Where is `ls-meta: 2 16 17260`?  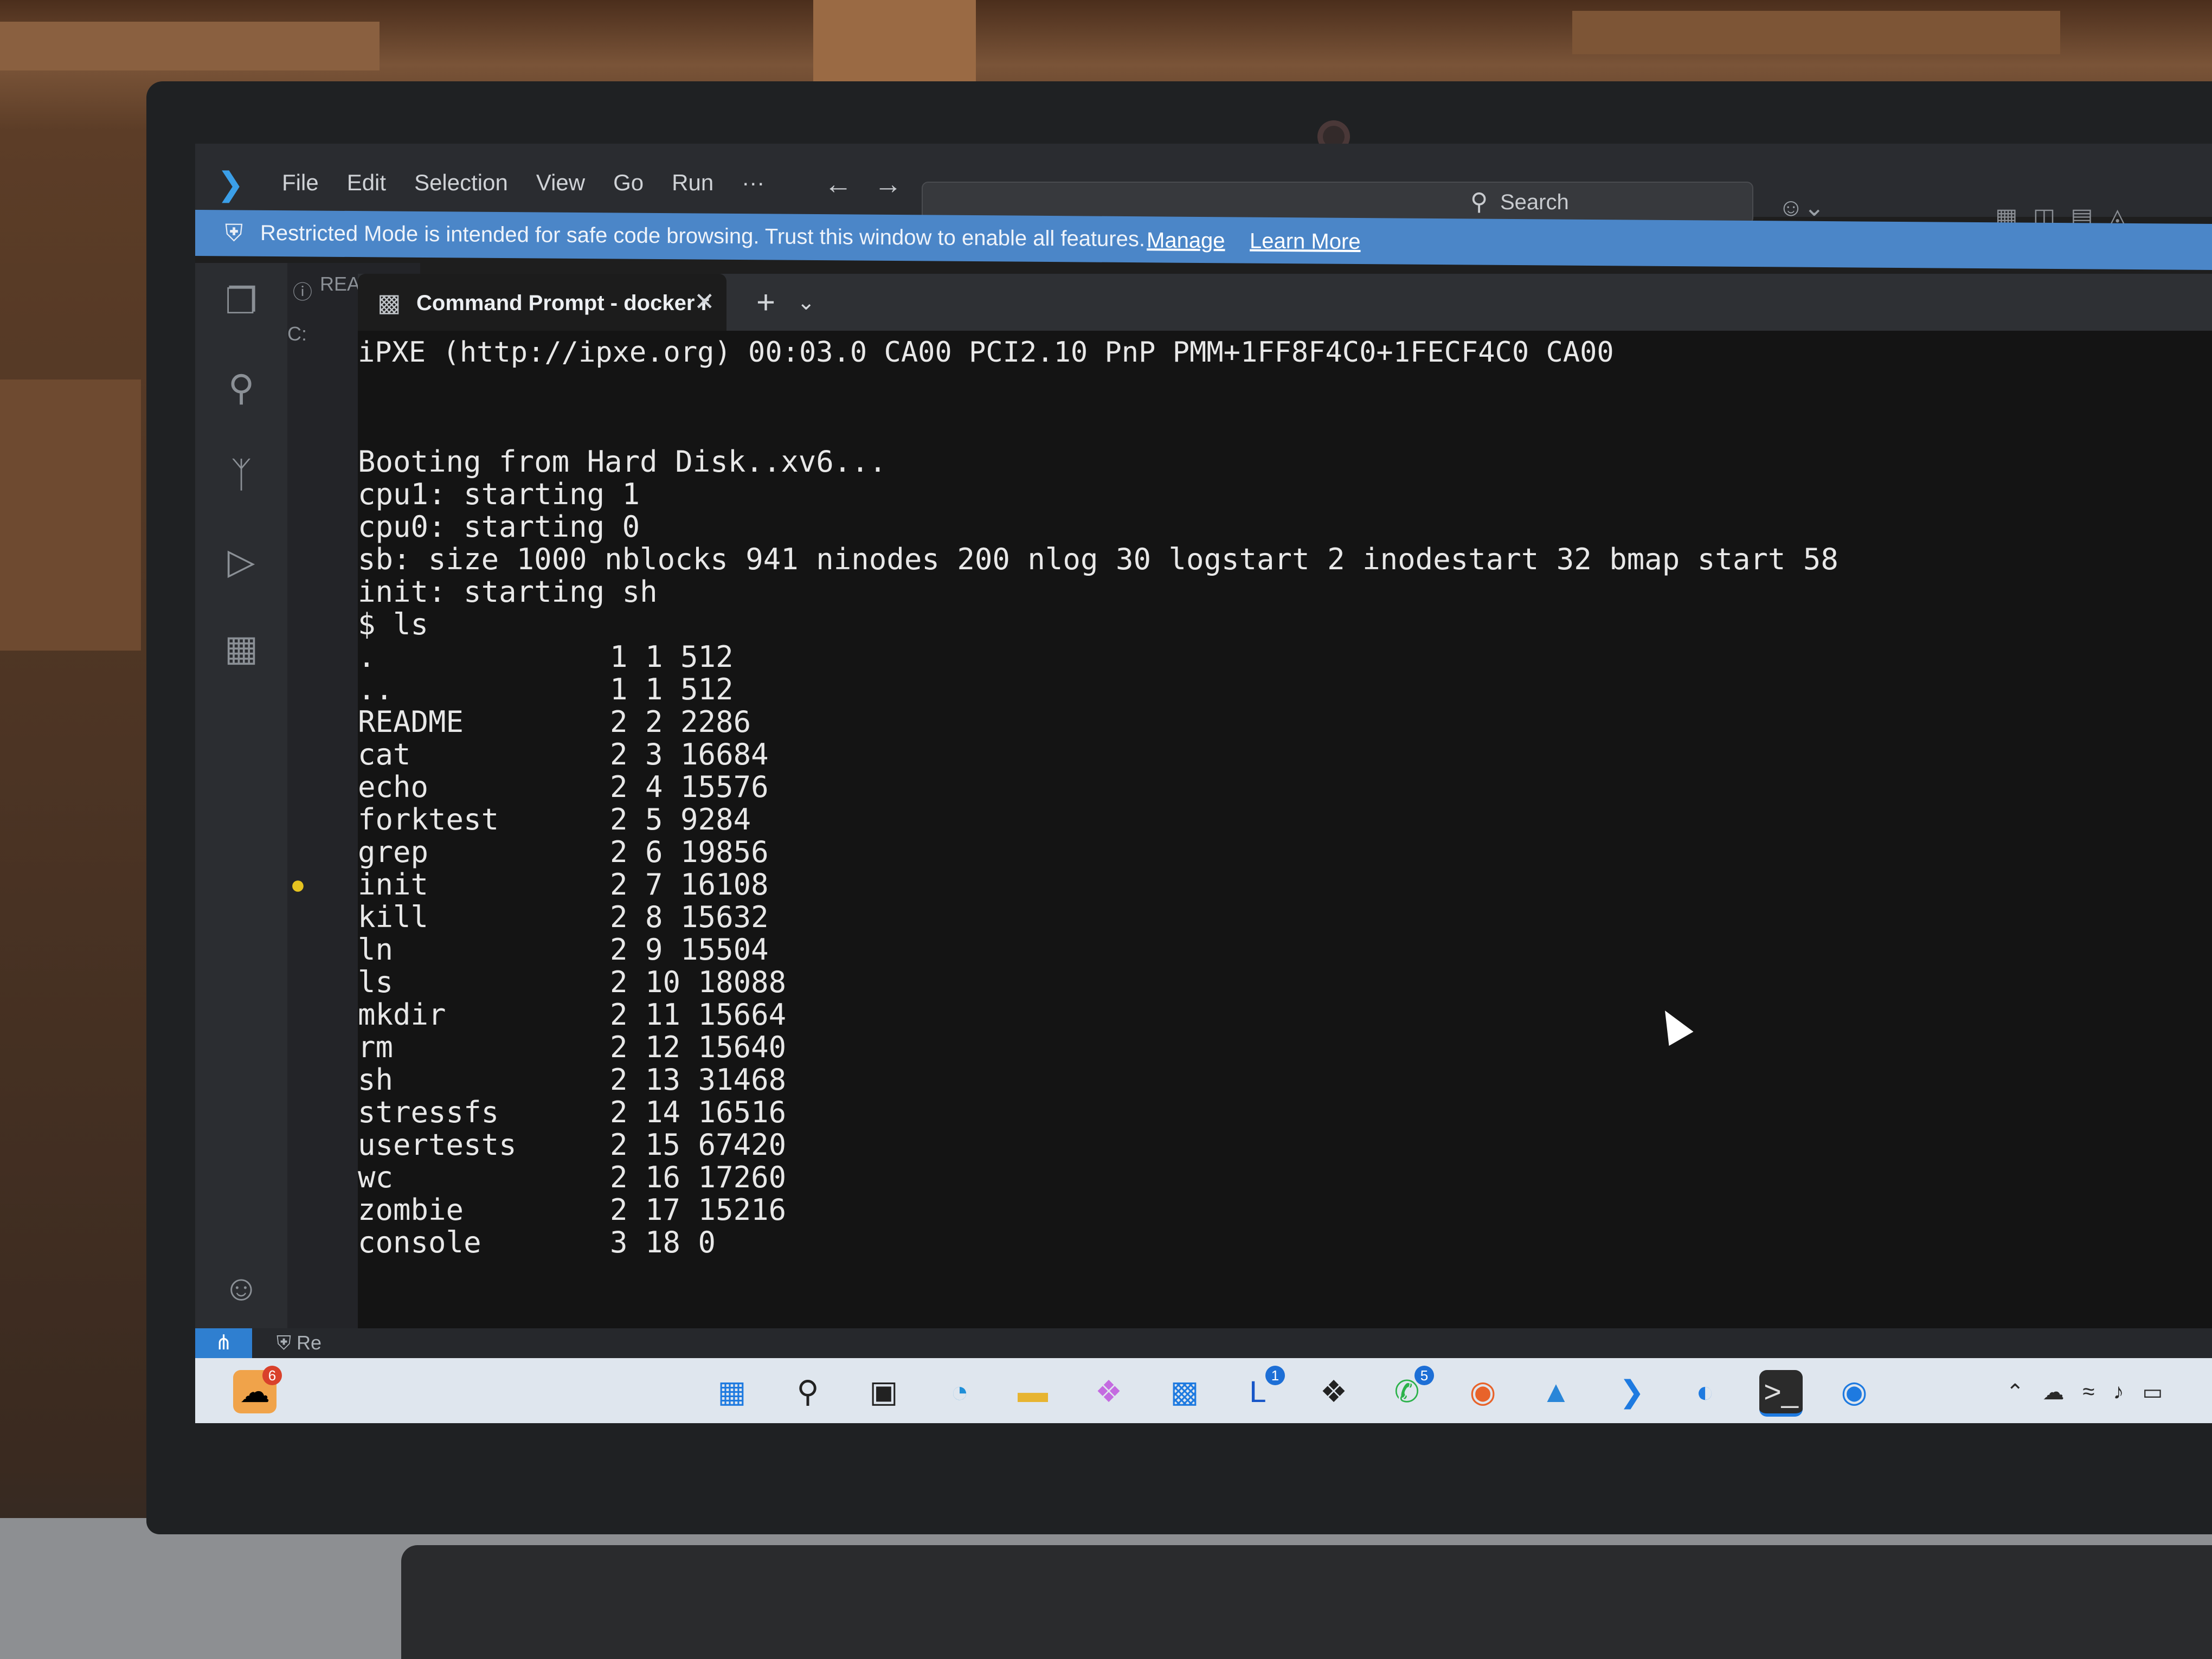 ls-meta: 2 16 17260 is located at coordinates (698, 1177).